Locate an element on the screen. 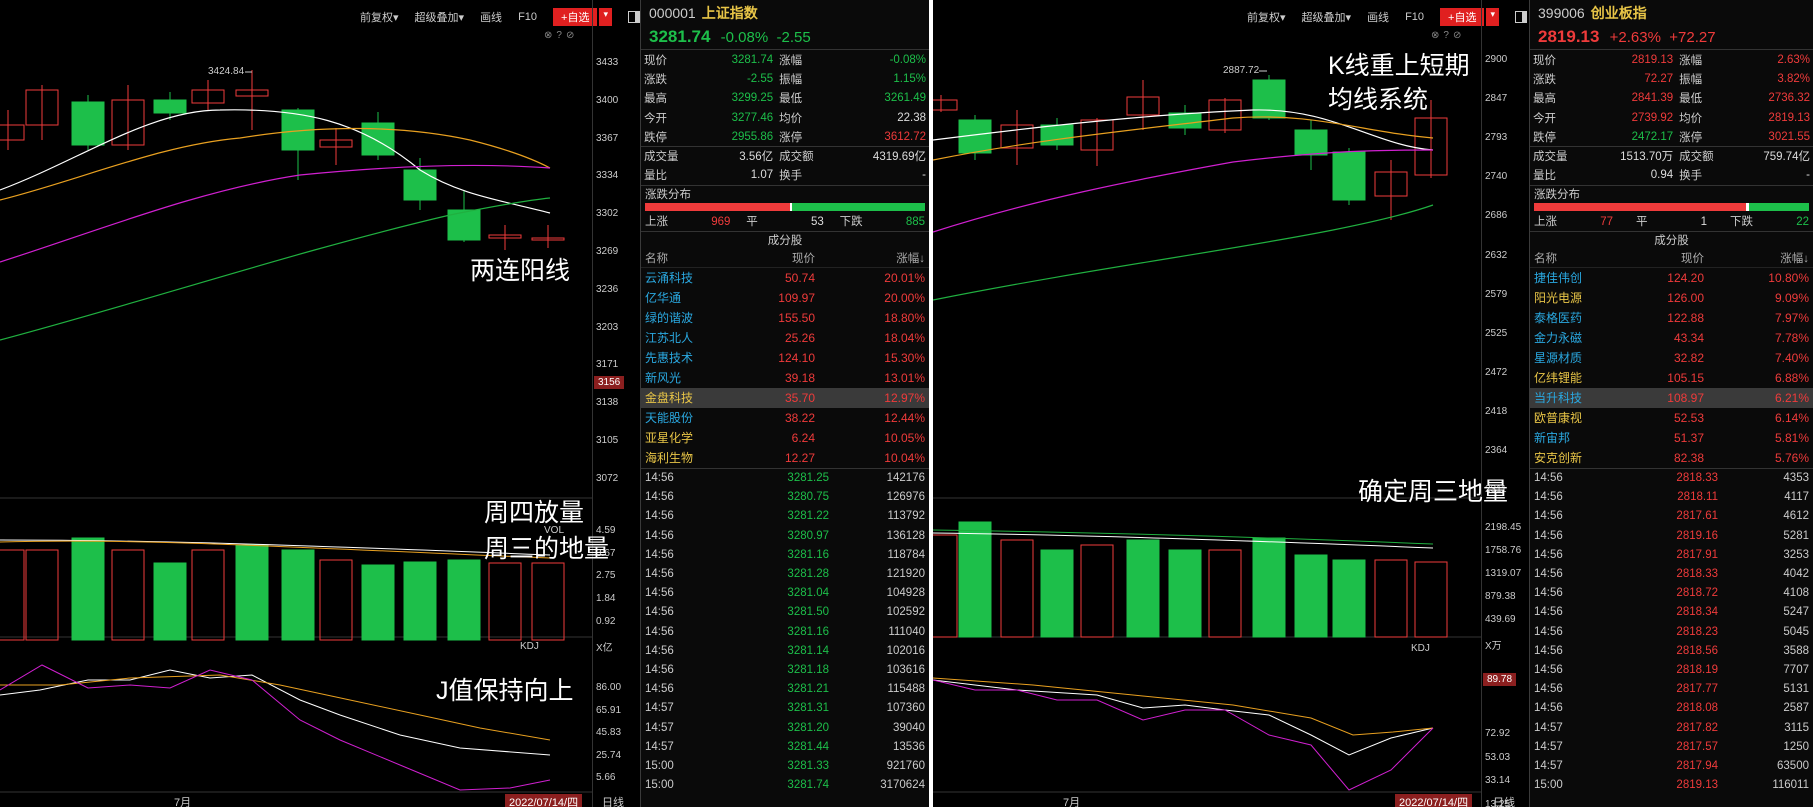 Image resolution: width=1813 pixels, height=807 pixels. constituent-row: 新风光 39.18 13.01% is located at coordinates (785, 378).